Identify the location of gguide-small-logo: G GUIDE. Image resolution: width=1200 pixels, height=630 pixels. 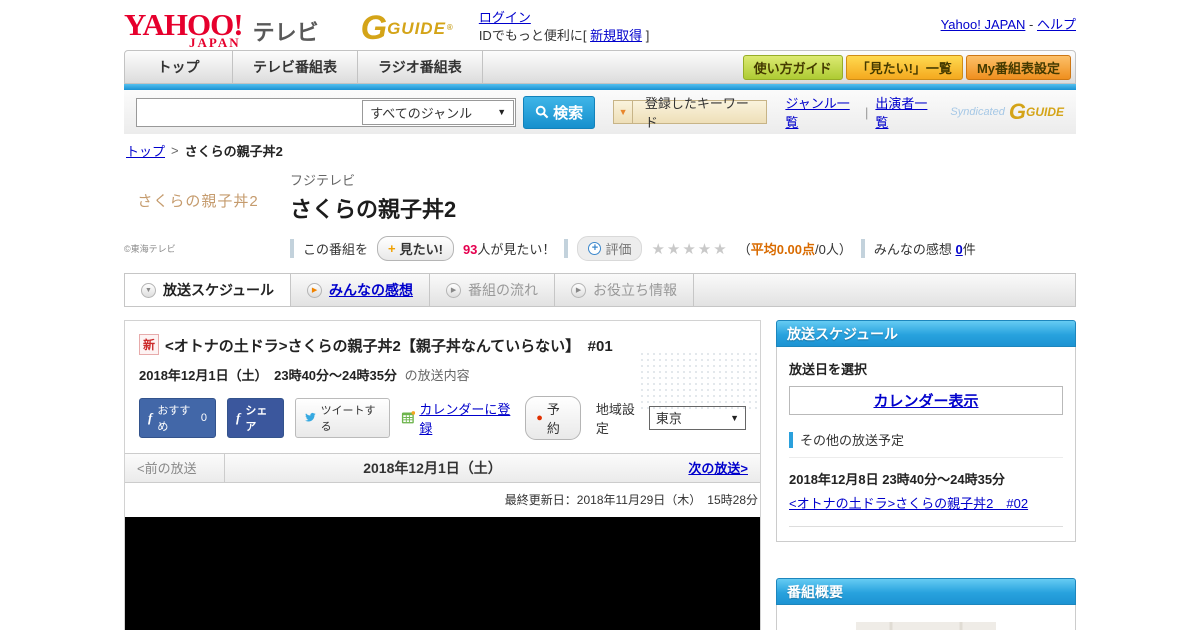
(1036, 112).